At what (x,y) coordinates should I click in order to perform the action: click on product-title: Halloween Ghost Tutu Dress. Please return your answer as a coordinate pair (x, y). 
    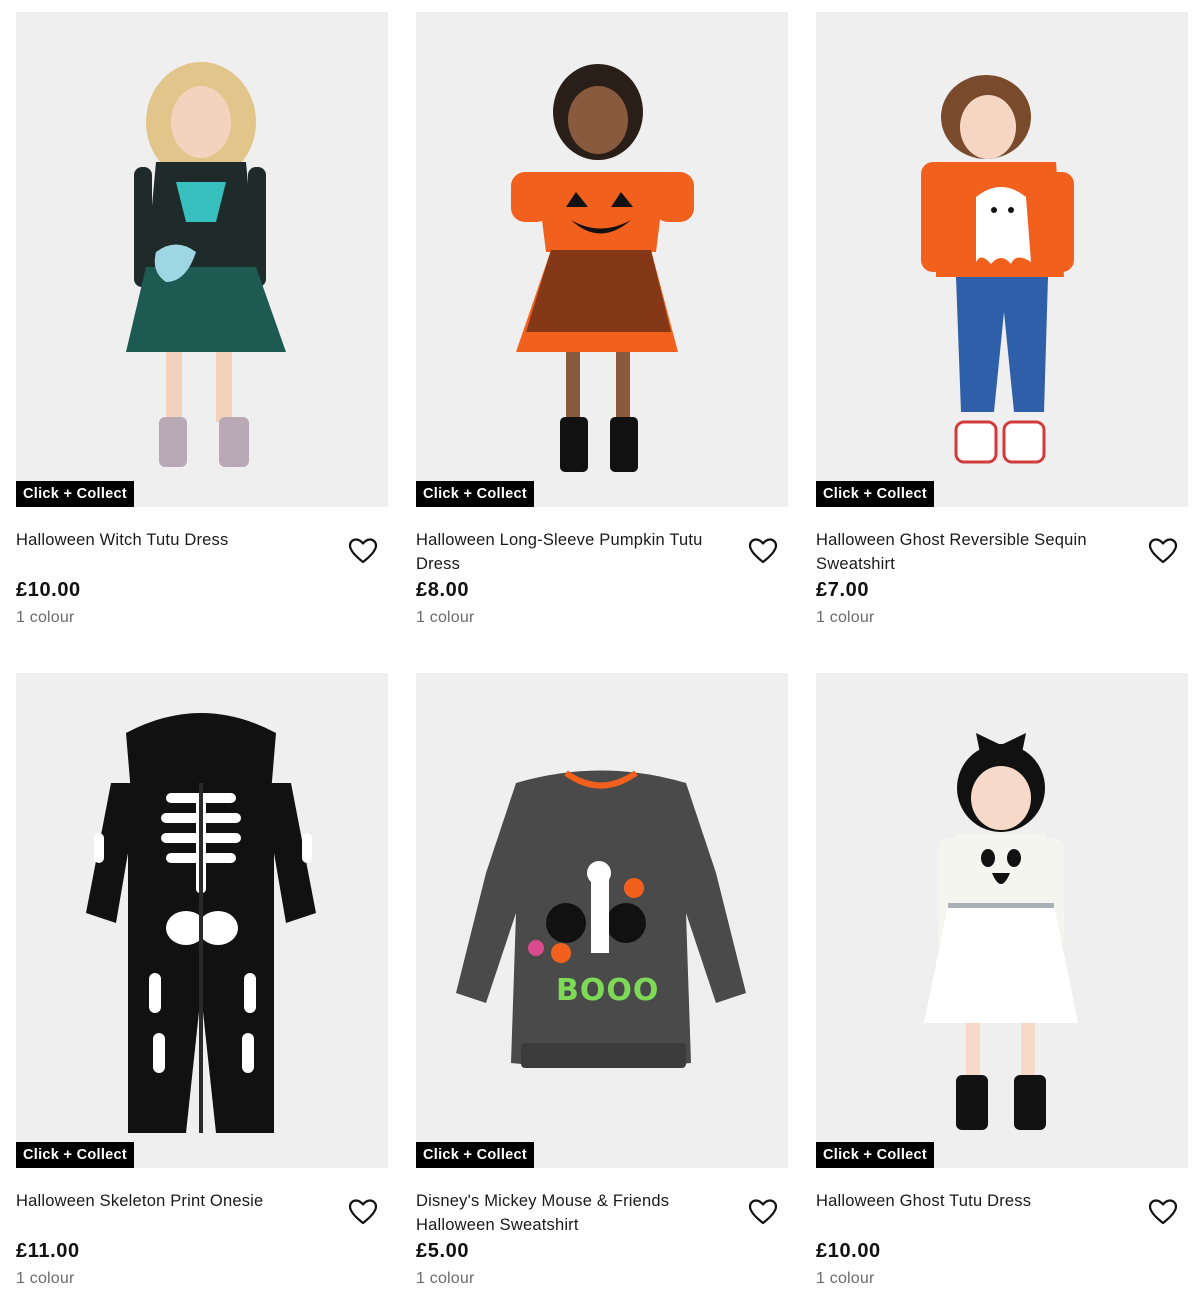
    Looking at the image, I should click on (971, 1201).